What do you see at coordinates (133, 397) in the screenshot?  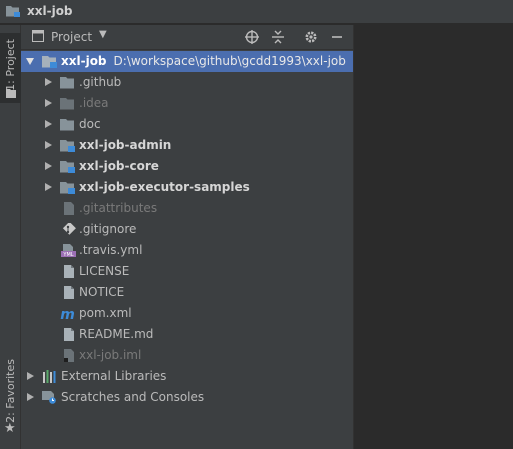 I see `tree-item-label: Scratches and Consoles` at bounding box center [133, 397].